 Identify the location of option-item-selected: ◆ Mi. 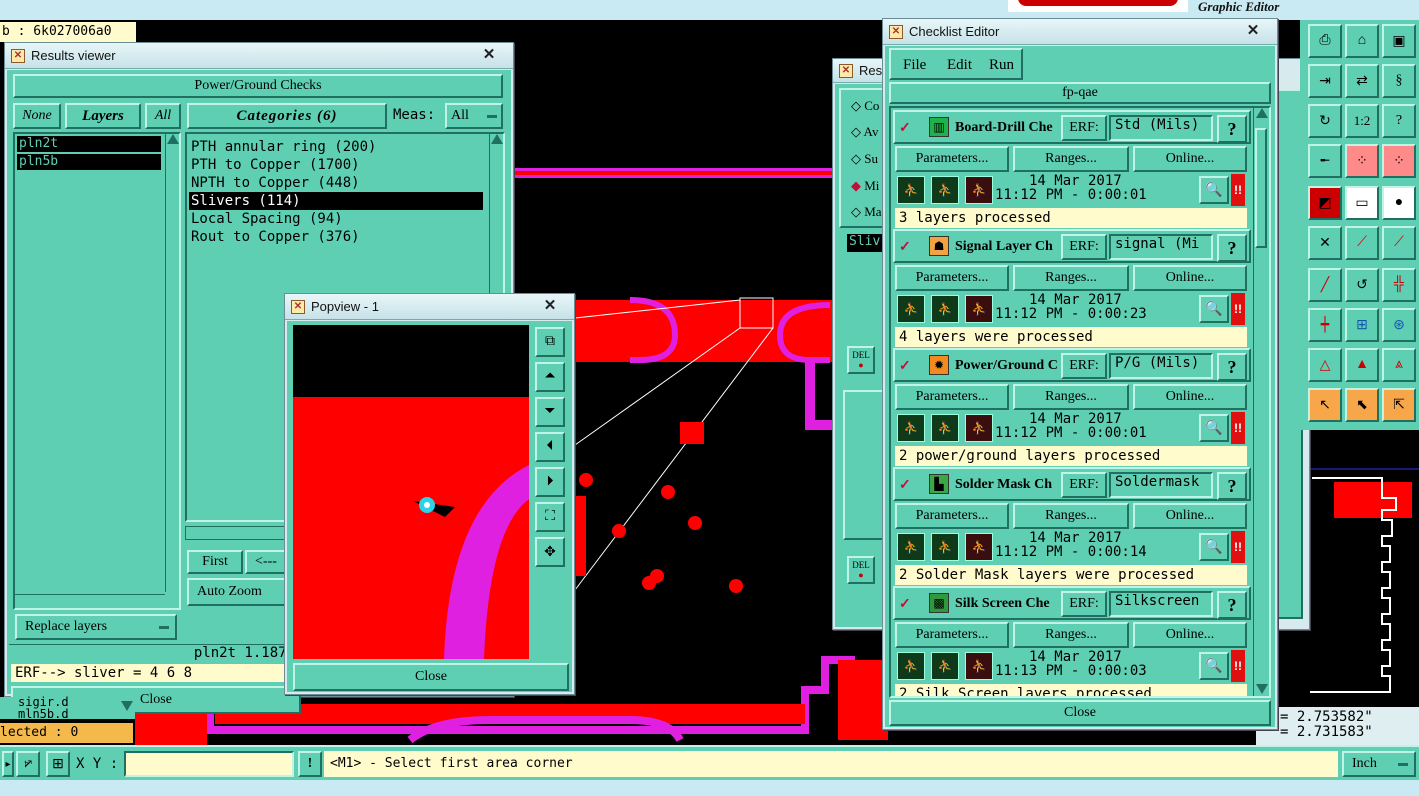
(865, 186).